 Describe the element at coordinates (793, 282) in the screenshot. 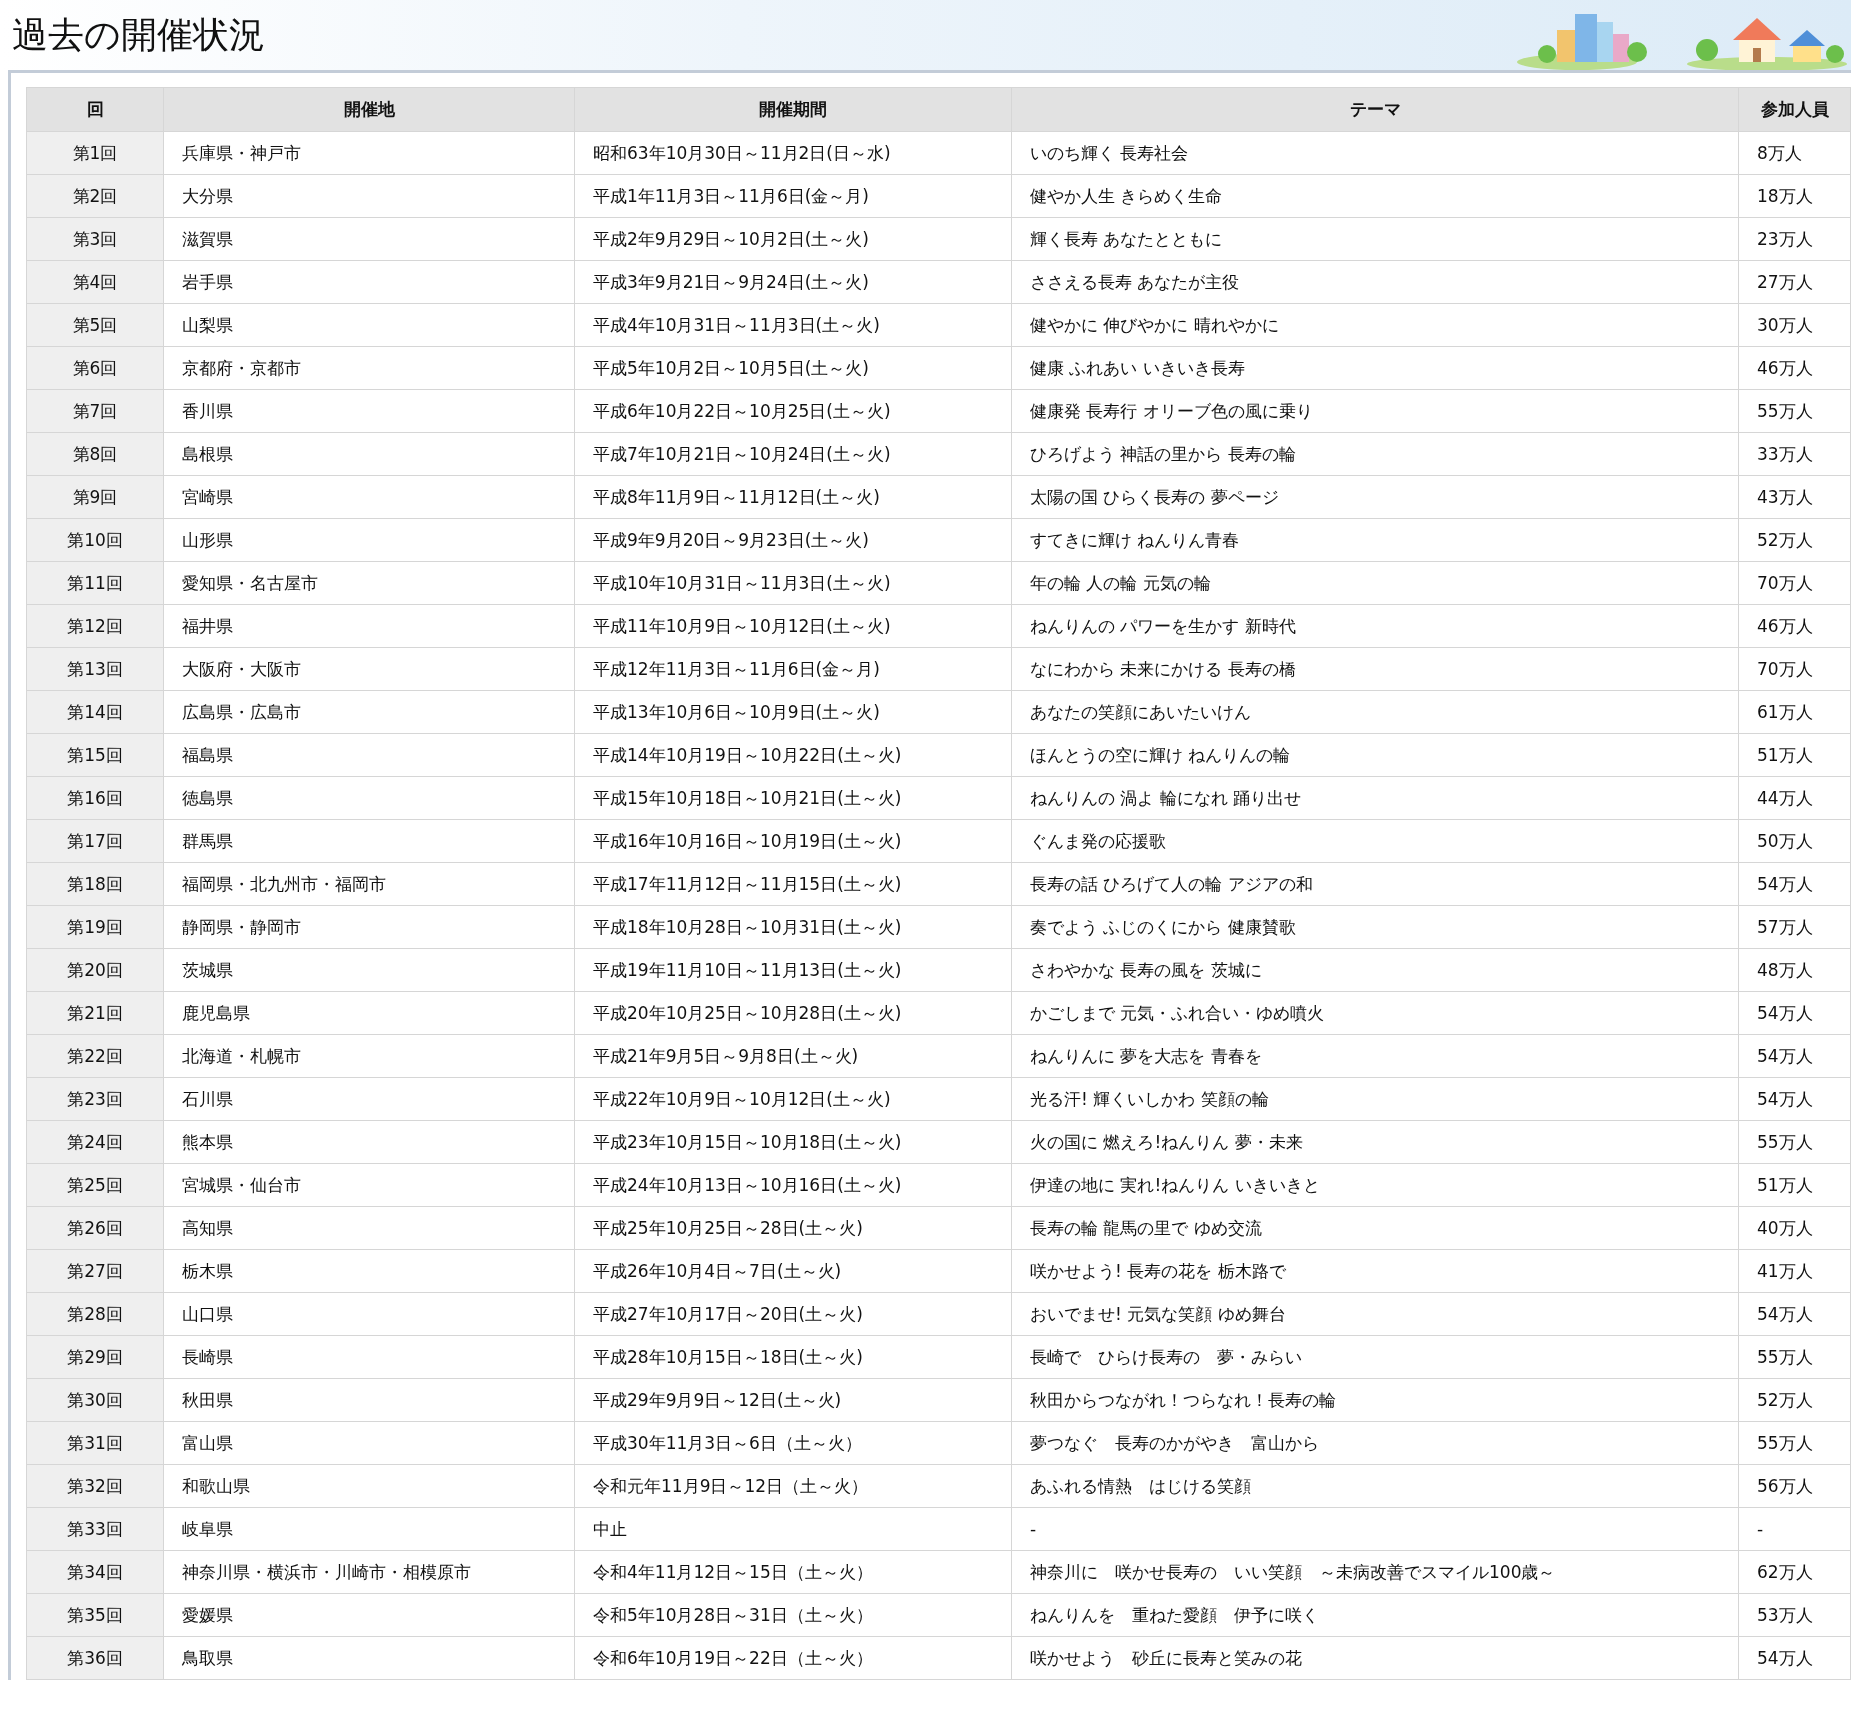

I see `period-cell: 平成3年9月21日～9月24日(土～火)` at that location.